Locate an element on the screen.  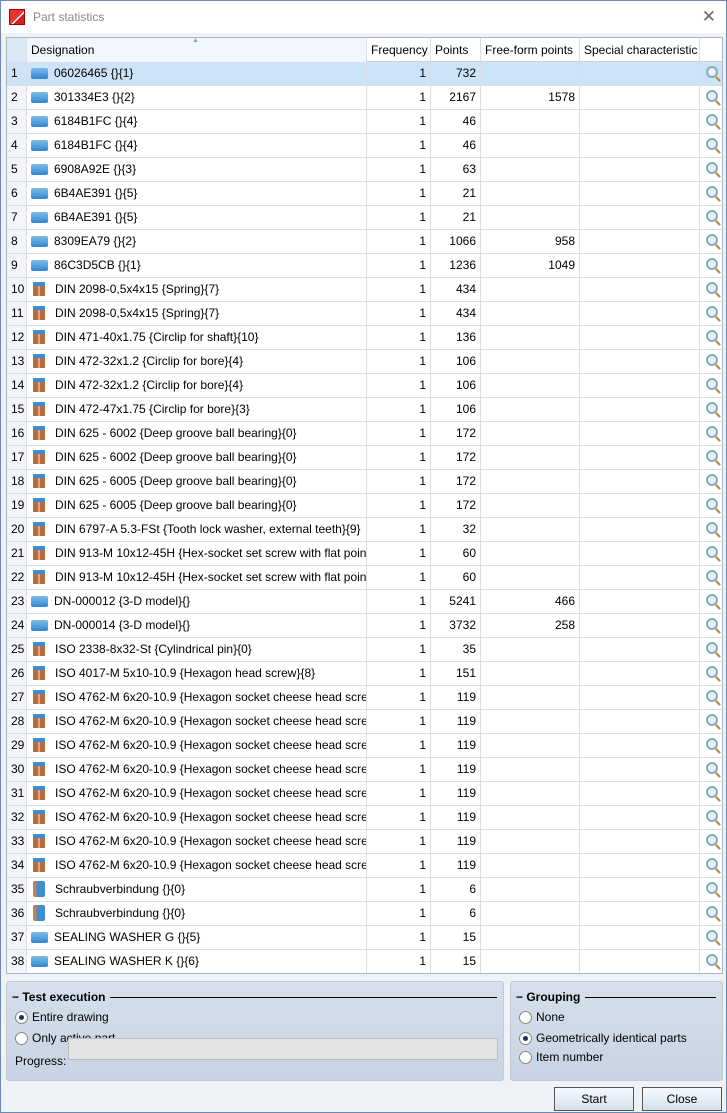
table-row: 38 SEALING WASHER K {}{6} 1 15 is located at coordinates (364, 961).